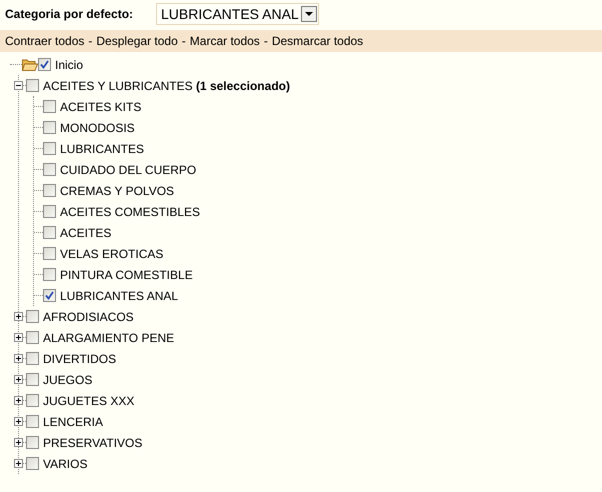 This screenshot has height=492, width=602. Describe the element at coordinates (166, 85) in the screenshot. I see `tree-item: ACEITES Y LUBRICANTES (1 seleccionado)` at that location.